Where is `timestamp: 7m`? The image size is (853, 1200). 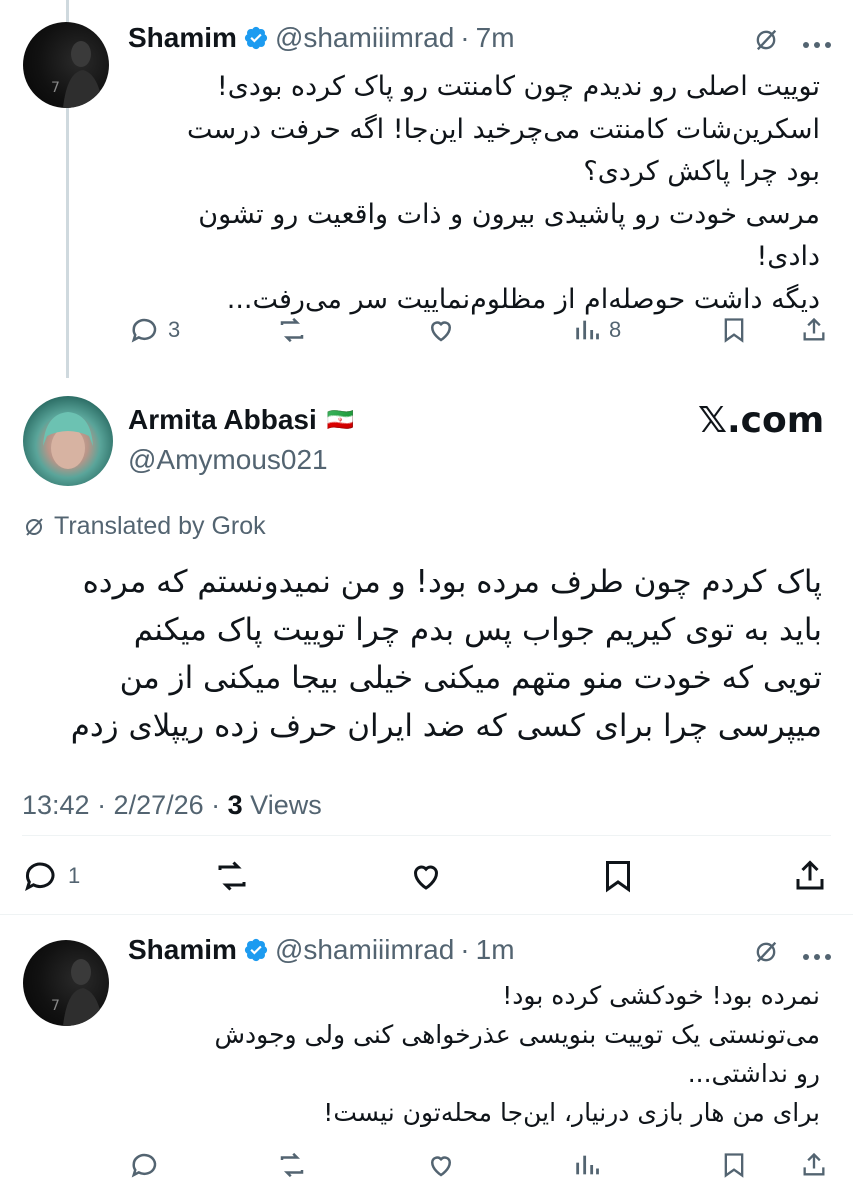
timestamp: 7m is located at coordinates (495, 38).